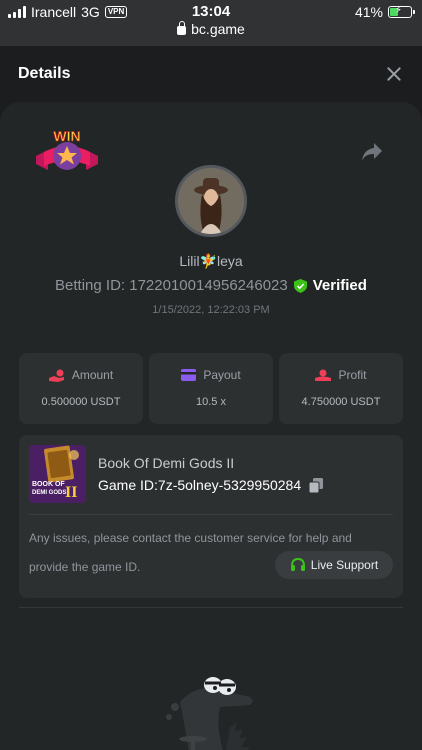 The height and width of the screenshot is (750, 422). Describe the element at coordinates (48, 484) in the screenshot. I see `svg-text: BOOK OF` at that location.